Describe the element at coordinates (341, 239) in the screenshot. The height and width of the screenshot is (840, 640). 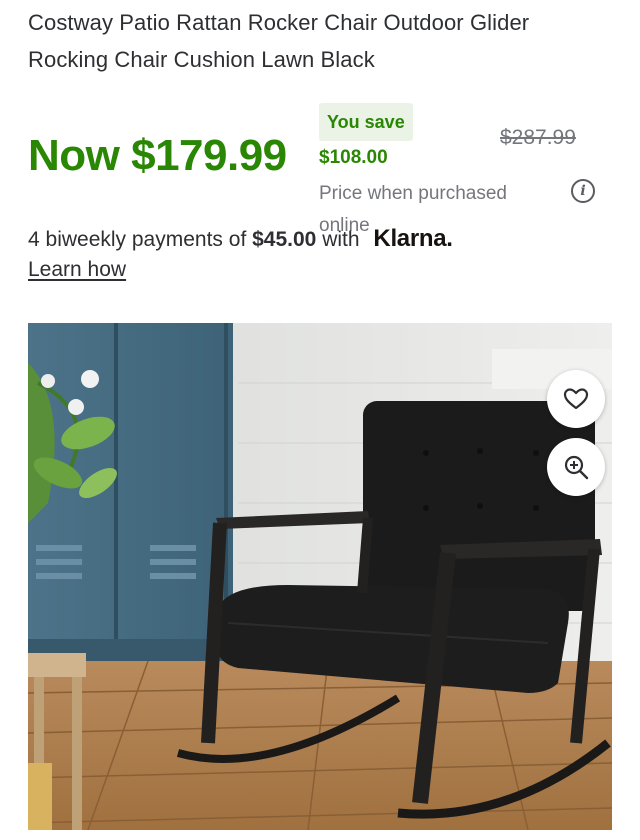
I see `klarna-suffix: with` at that location.